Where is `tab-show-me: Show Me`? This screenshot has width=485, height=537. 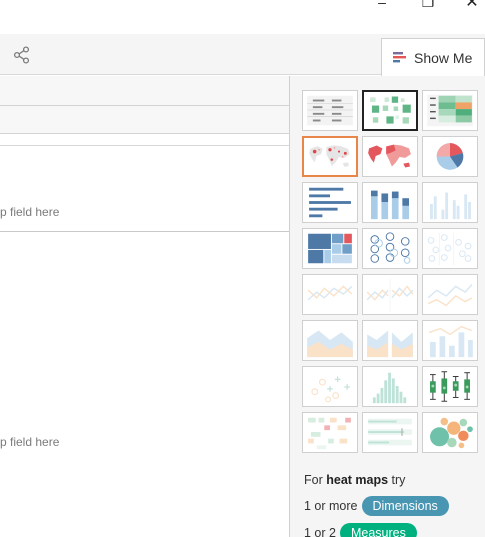 tab-show-me: Show Me is located at coordinates (433, 57).